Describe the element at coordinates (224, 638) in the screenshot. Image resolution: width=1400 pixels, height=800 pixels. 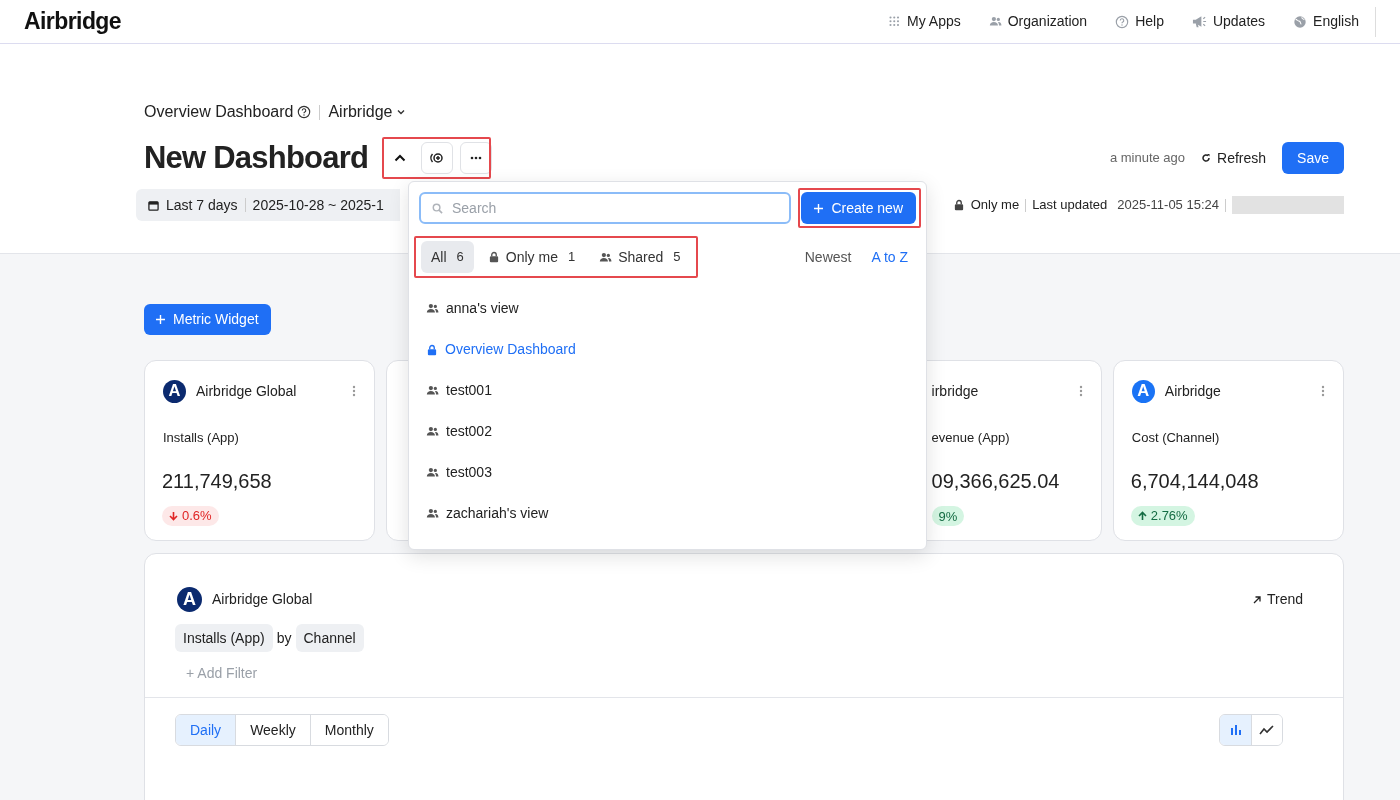
I see `metric-chip: Installs (App)` at that location.